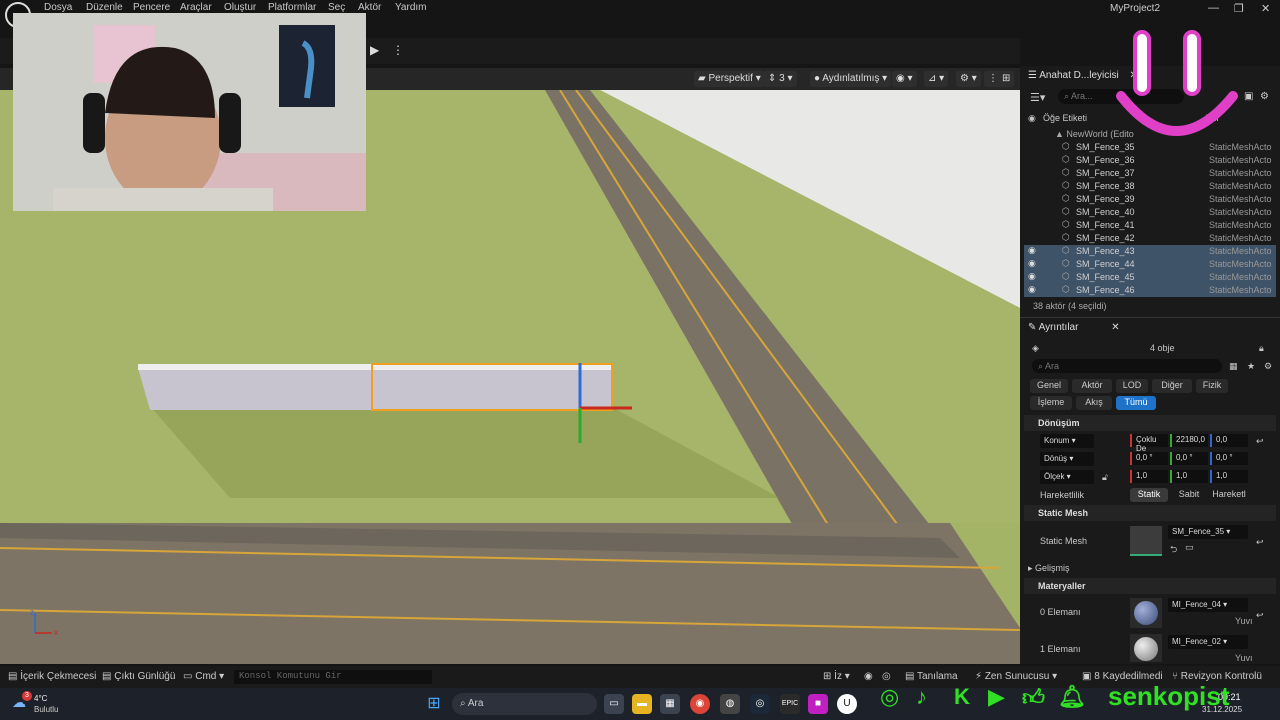 The width and height of the screenshot is (1280, 720). I want to click on camera-icon: ◎, so click(886, 676).